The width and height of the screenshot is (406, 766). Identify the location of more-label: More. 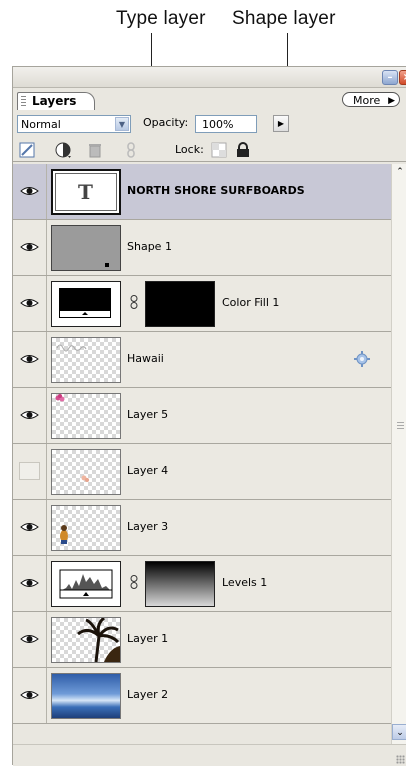
(367, 100).